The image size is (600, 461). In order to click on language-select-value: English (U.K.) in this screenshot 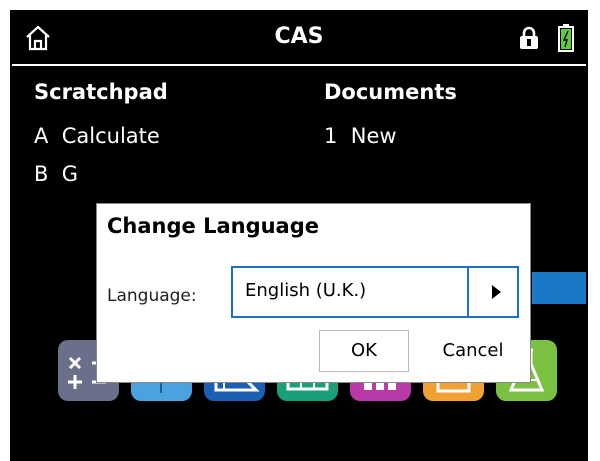, I will do `click(306, 290)`.